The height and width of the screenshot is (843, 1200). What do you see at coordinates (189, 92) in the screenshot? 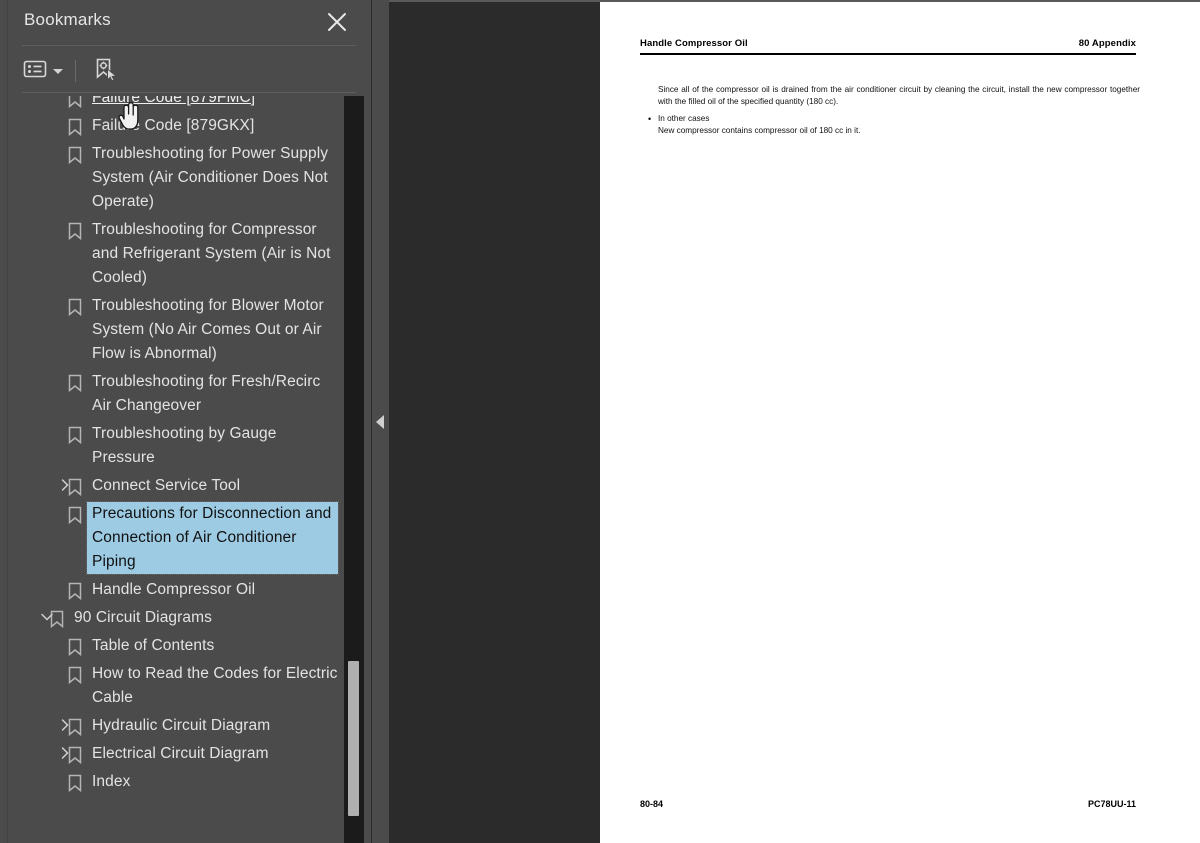
I see `toolbar-divider` at bounding box center [189, 92].